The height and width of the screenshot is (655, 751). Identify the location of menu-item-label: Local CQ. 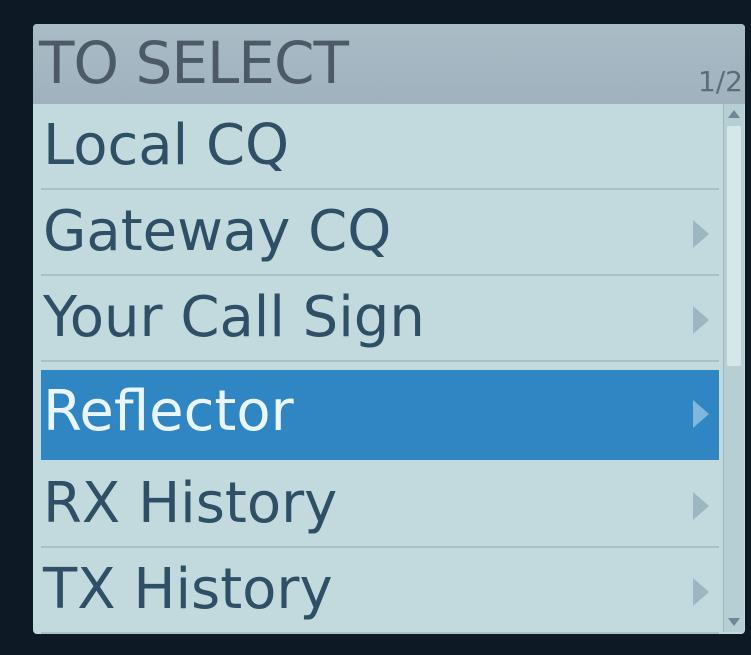
(166, 145).